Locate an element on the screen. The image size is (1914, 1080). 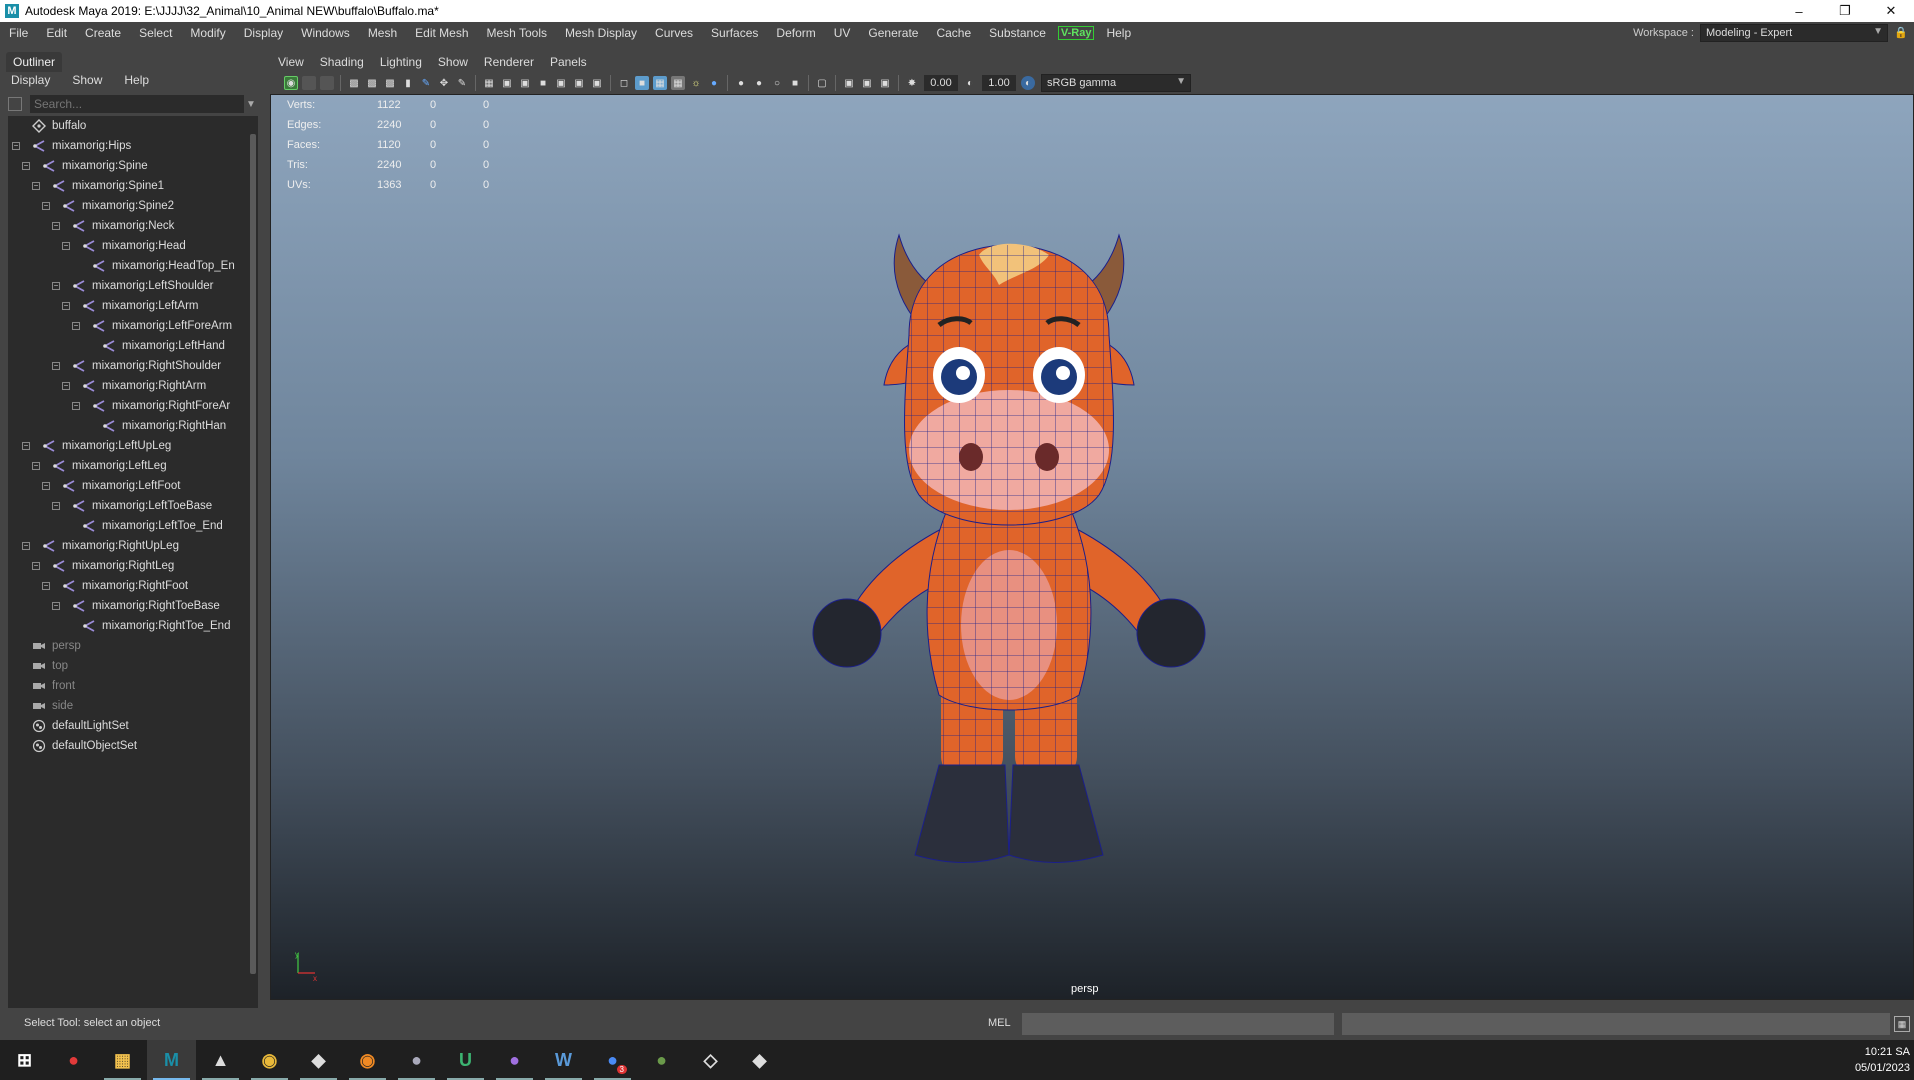
outliner-item: mixamorig:HeadTop_En is located at coordinates (129, 266).